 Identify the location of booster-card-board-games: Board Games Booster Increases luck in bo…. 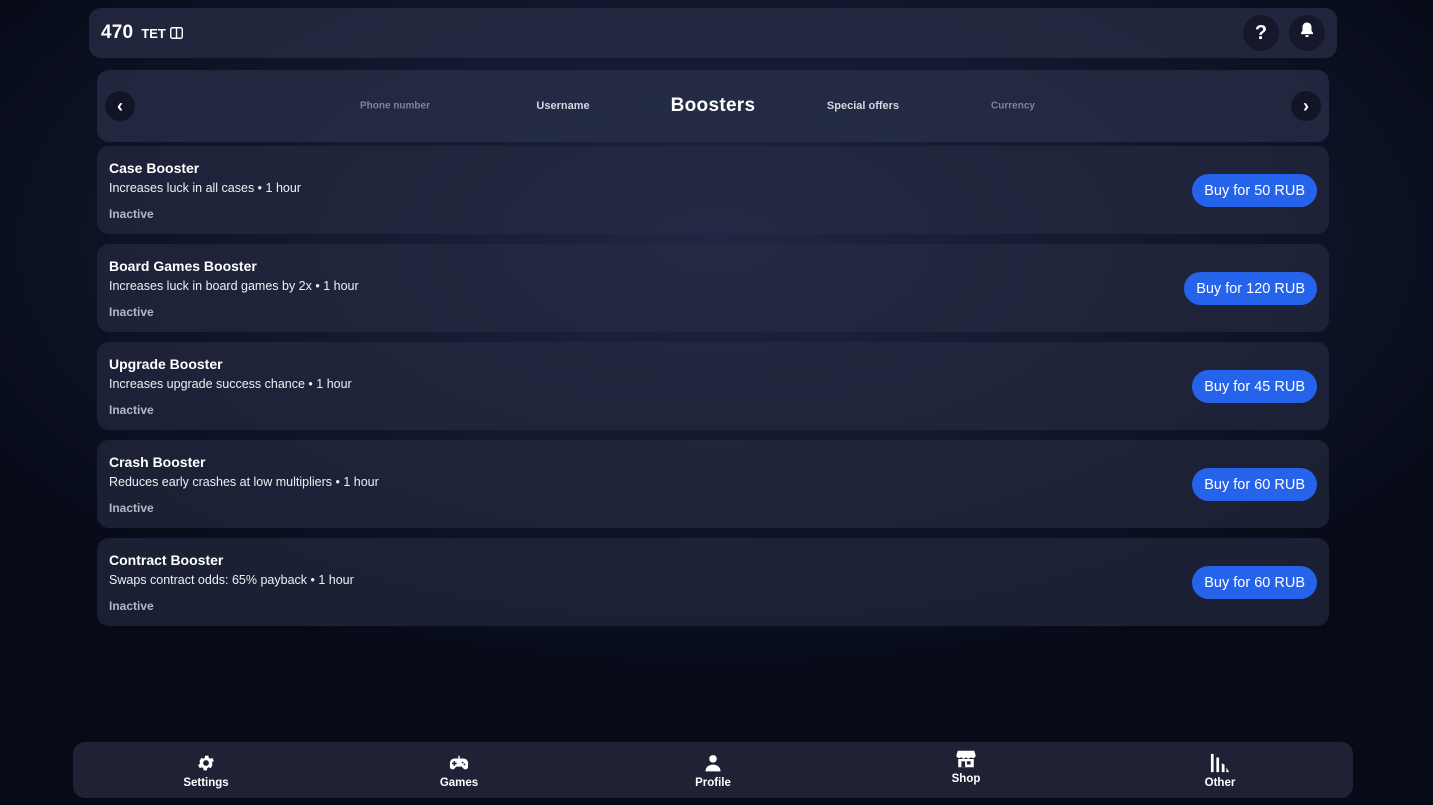
(713, 288).